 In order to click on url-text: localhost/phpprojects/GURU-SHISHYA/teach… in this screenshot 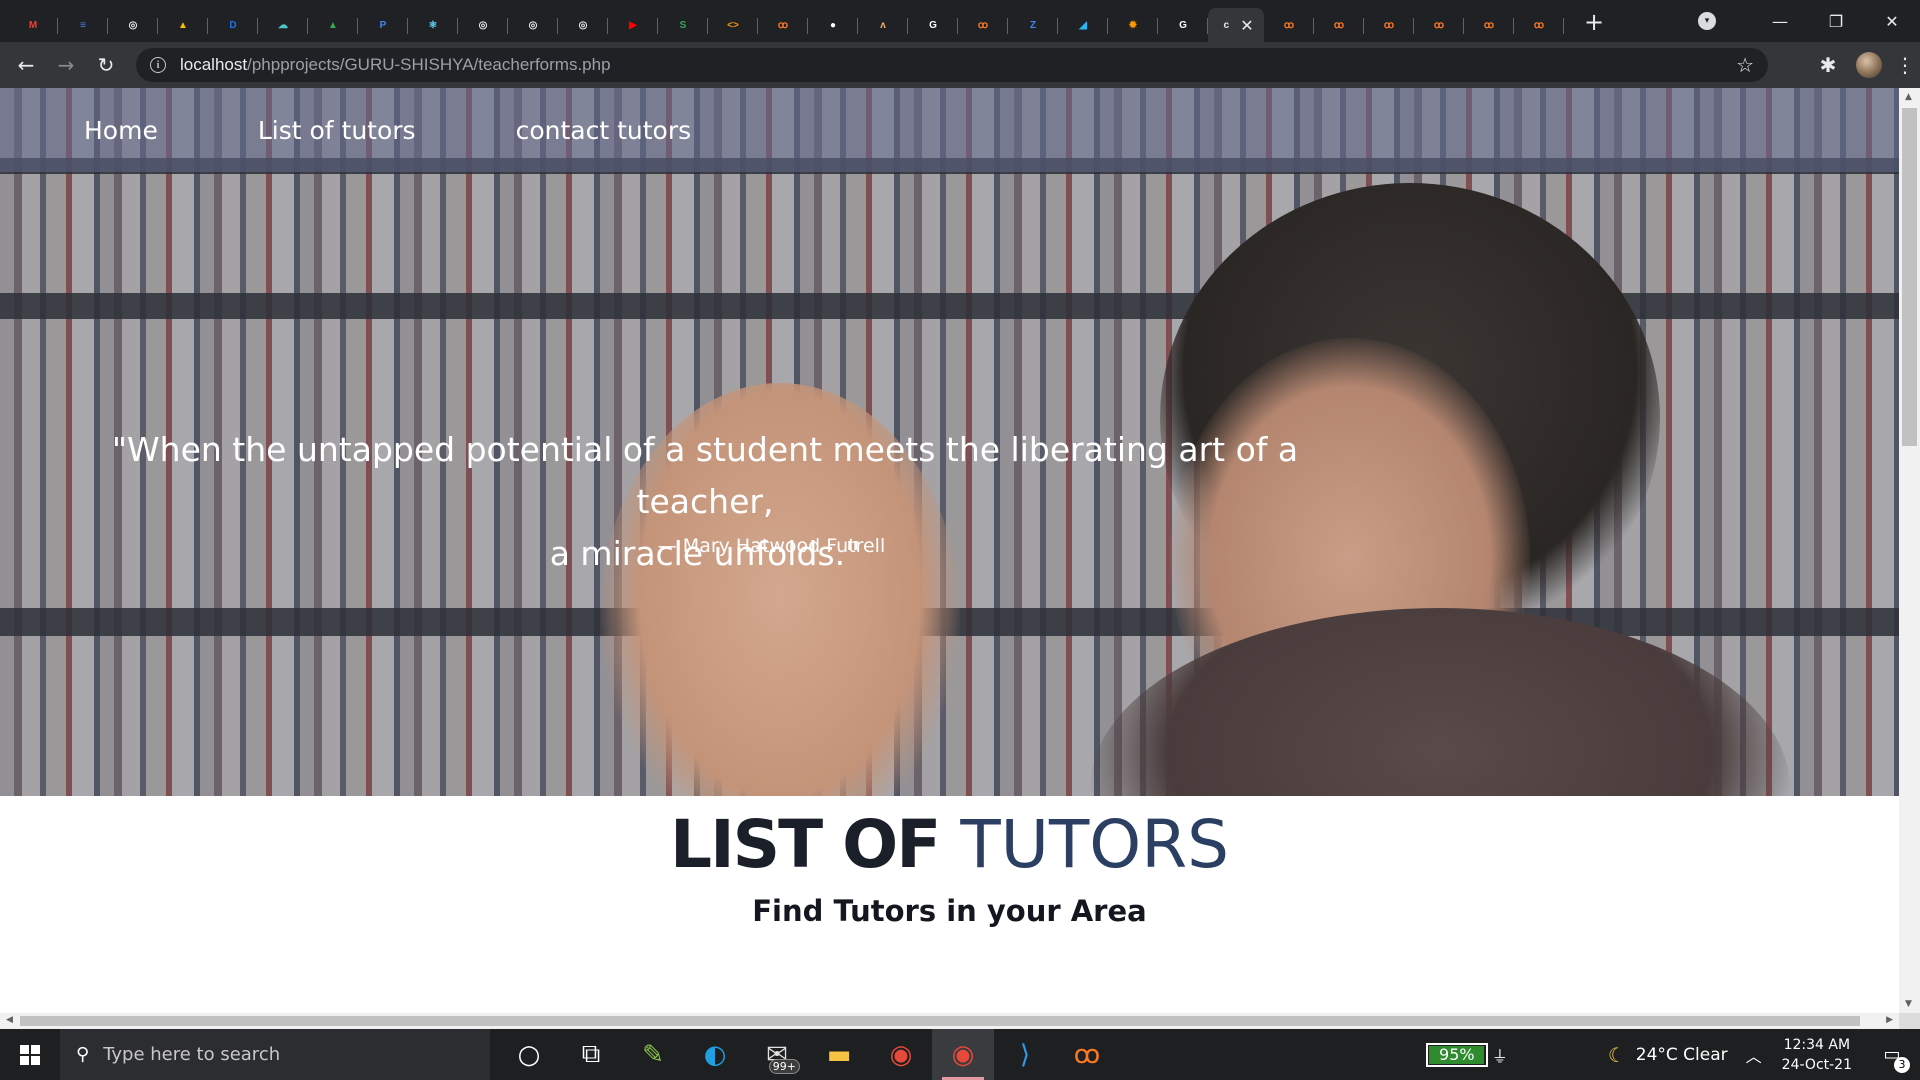, I will do `click(395, 65)`.